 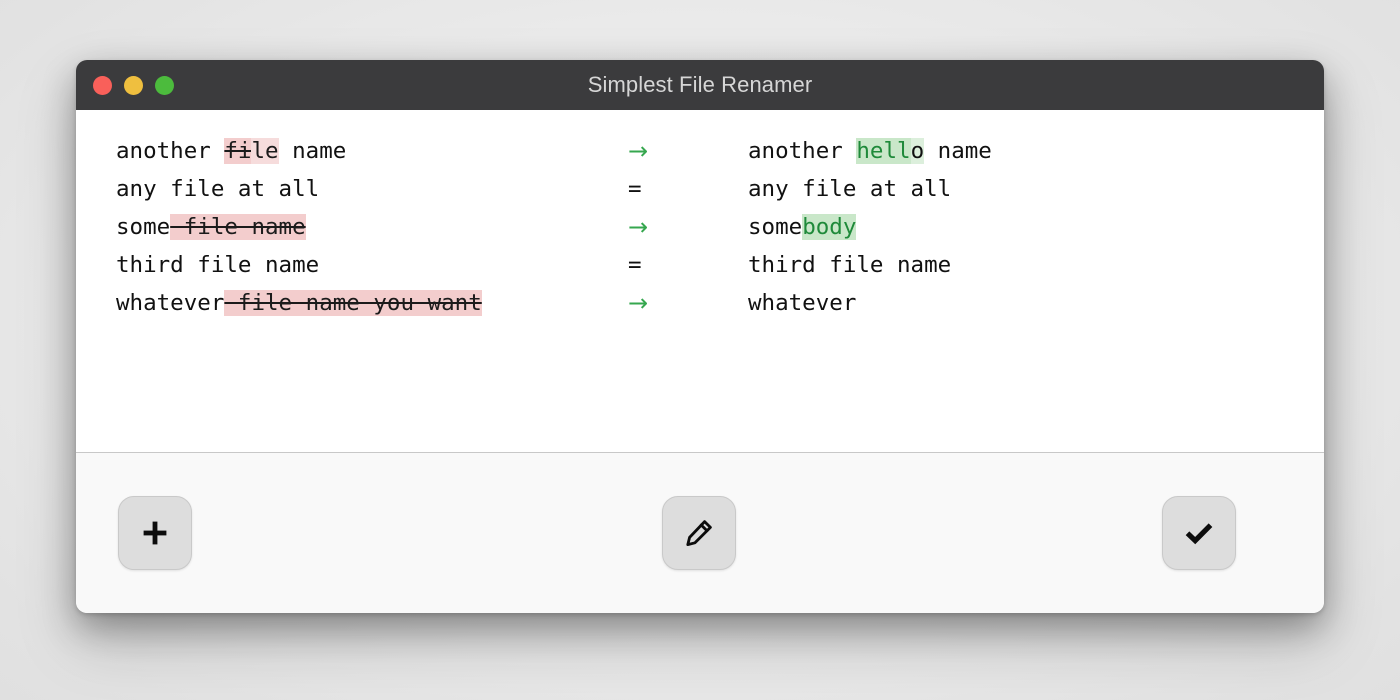 I want to click on original-filename: whatever file name you want, so click(x=348, y=303).